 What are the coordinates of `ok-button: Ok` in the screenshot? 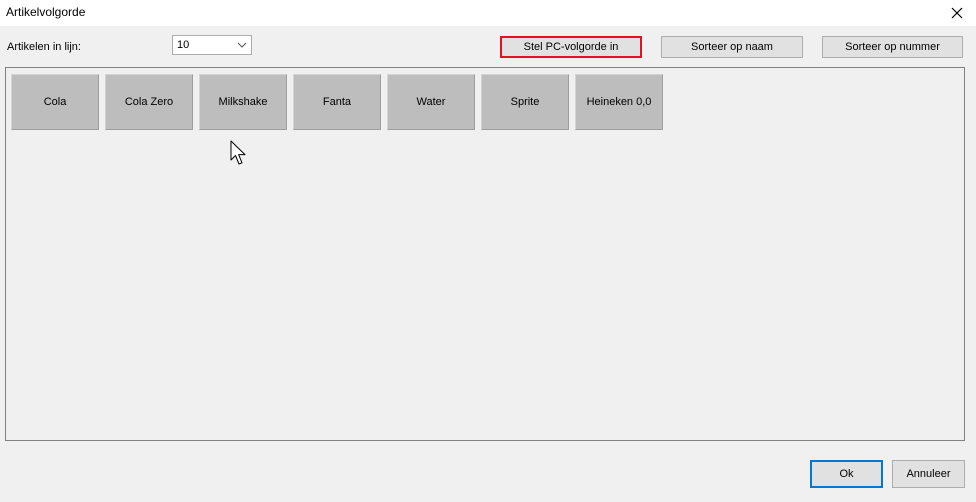 It's located at (846, 474).